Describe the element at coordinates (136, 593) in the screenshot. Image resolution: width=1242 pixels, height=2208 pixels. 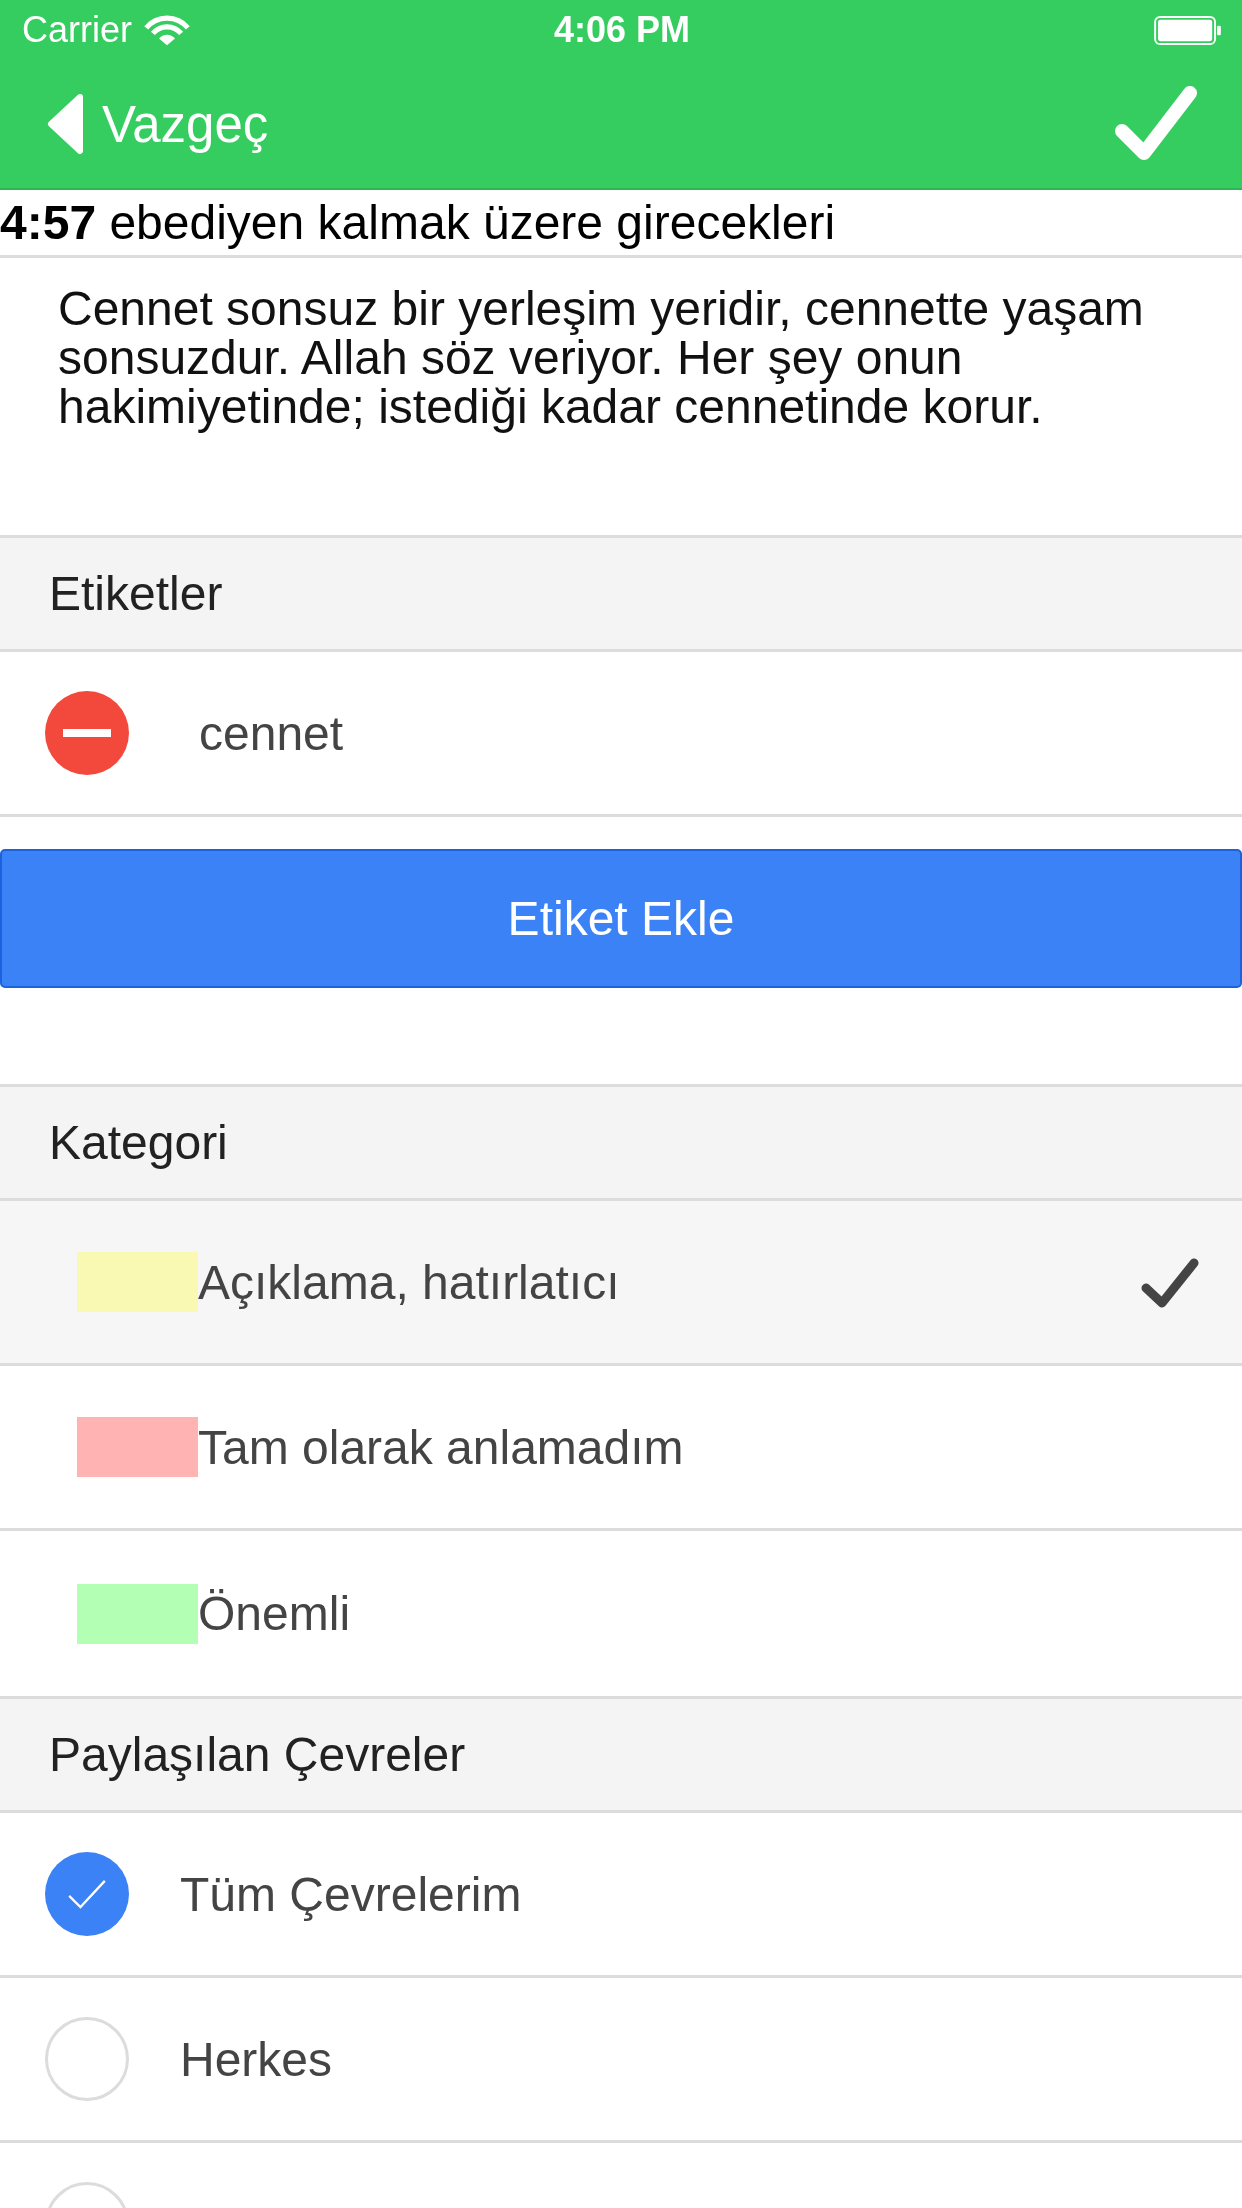
I see `section-title: Etiketler` at that location.